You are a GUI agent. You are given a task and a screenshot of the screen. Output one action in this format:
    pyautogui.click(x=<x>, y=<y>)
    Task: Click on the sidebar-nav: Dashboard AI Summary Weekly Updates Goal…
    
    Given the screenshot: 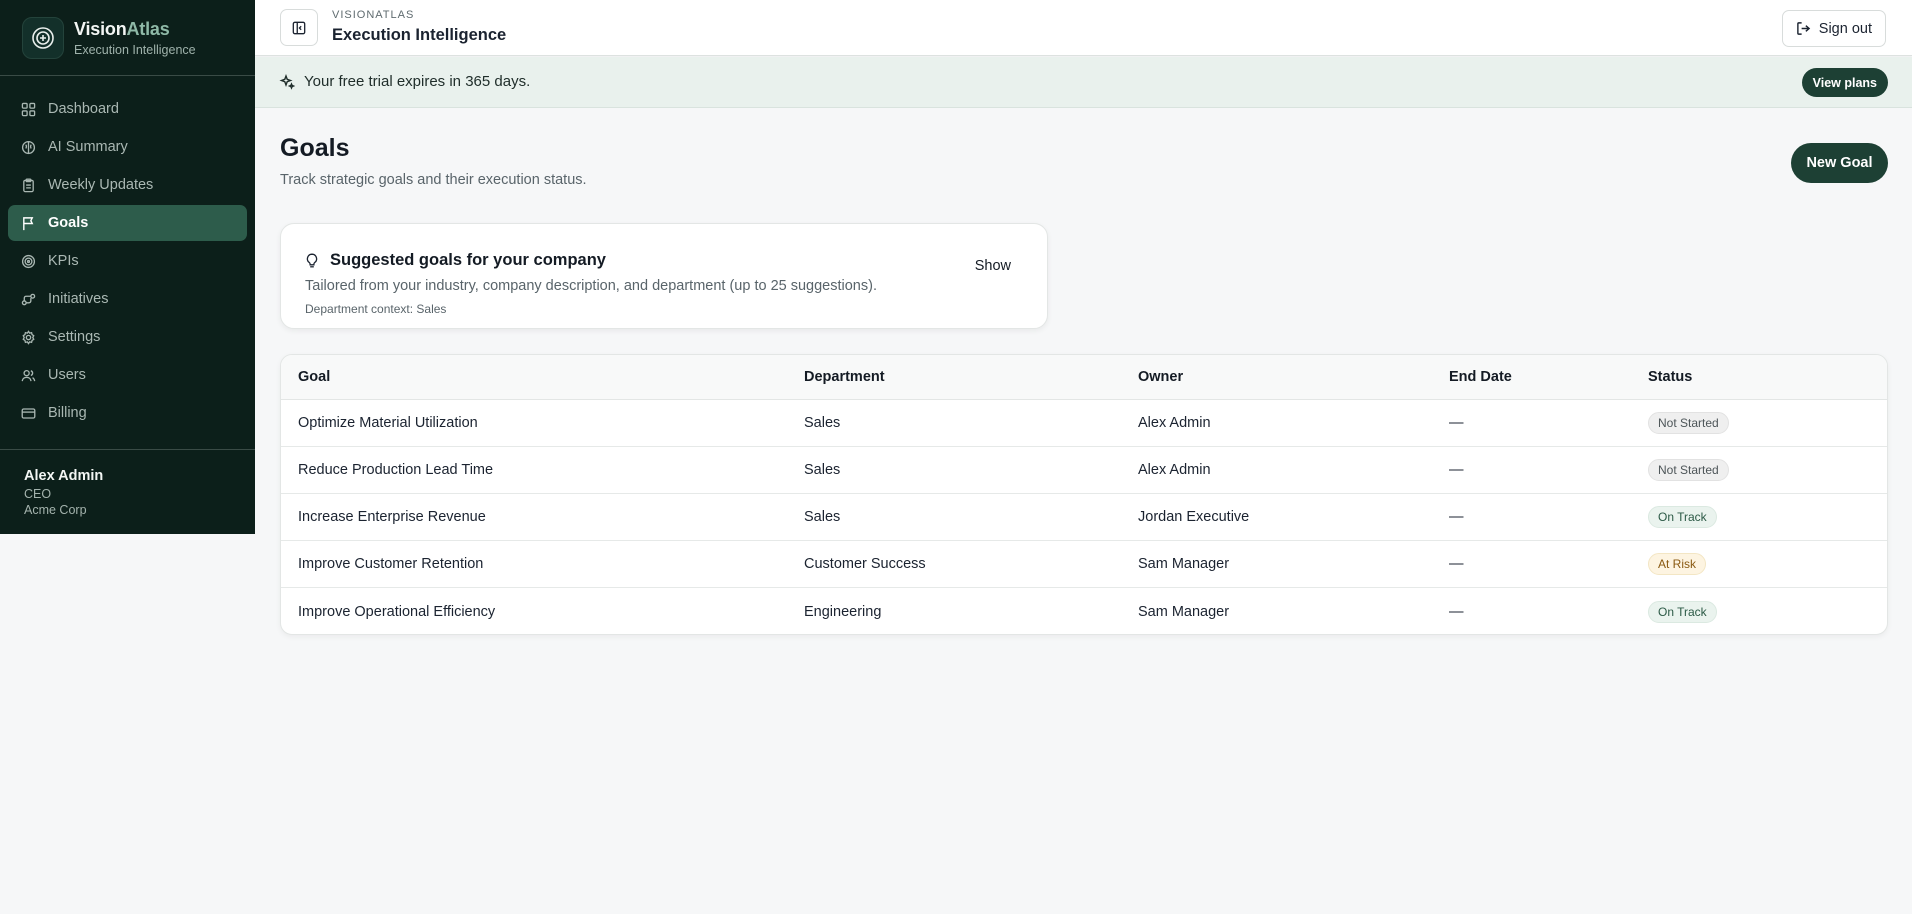 What is the action you would take?
    pyautogui.click(x=127, y=253)
    